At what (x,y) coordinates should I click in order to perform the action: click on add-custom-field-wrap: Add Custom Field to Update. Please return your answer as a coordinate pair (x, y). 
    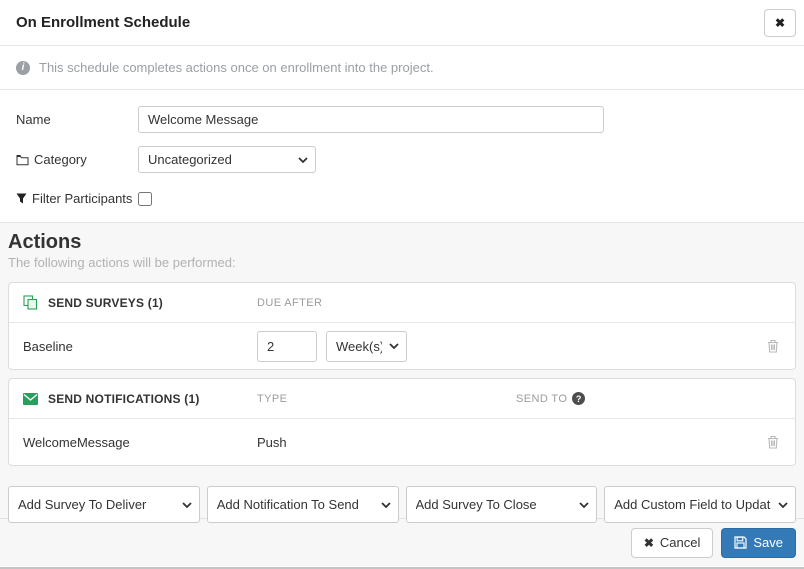
    Looking at the image, I should click on (700, 504).